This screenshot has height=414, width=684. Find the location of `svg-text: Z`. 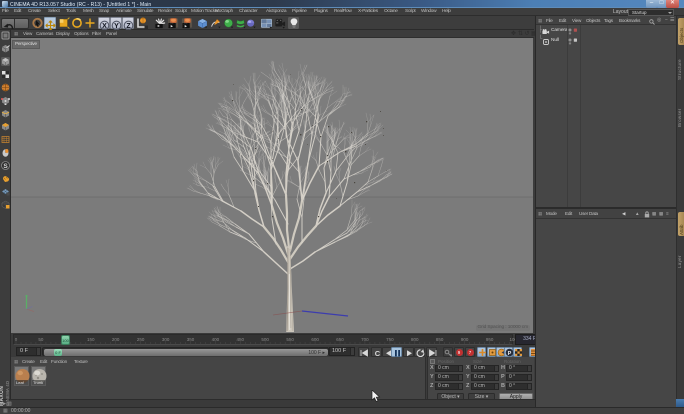

svg-text: Z is located at coordinates (128, 26).